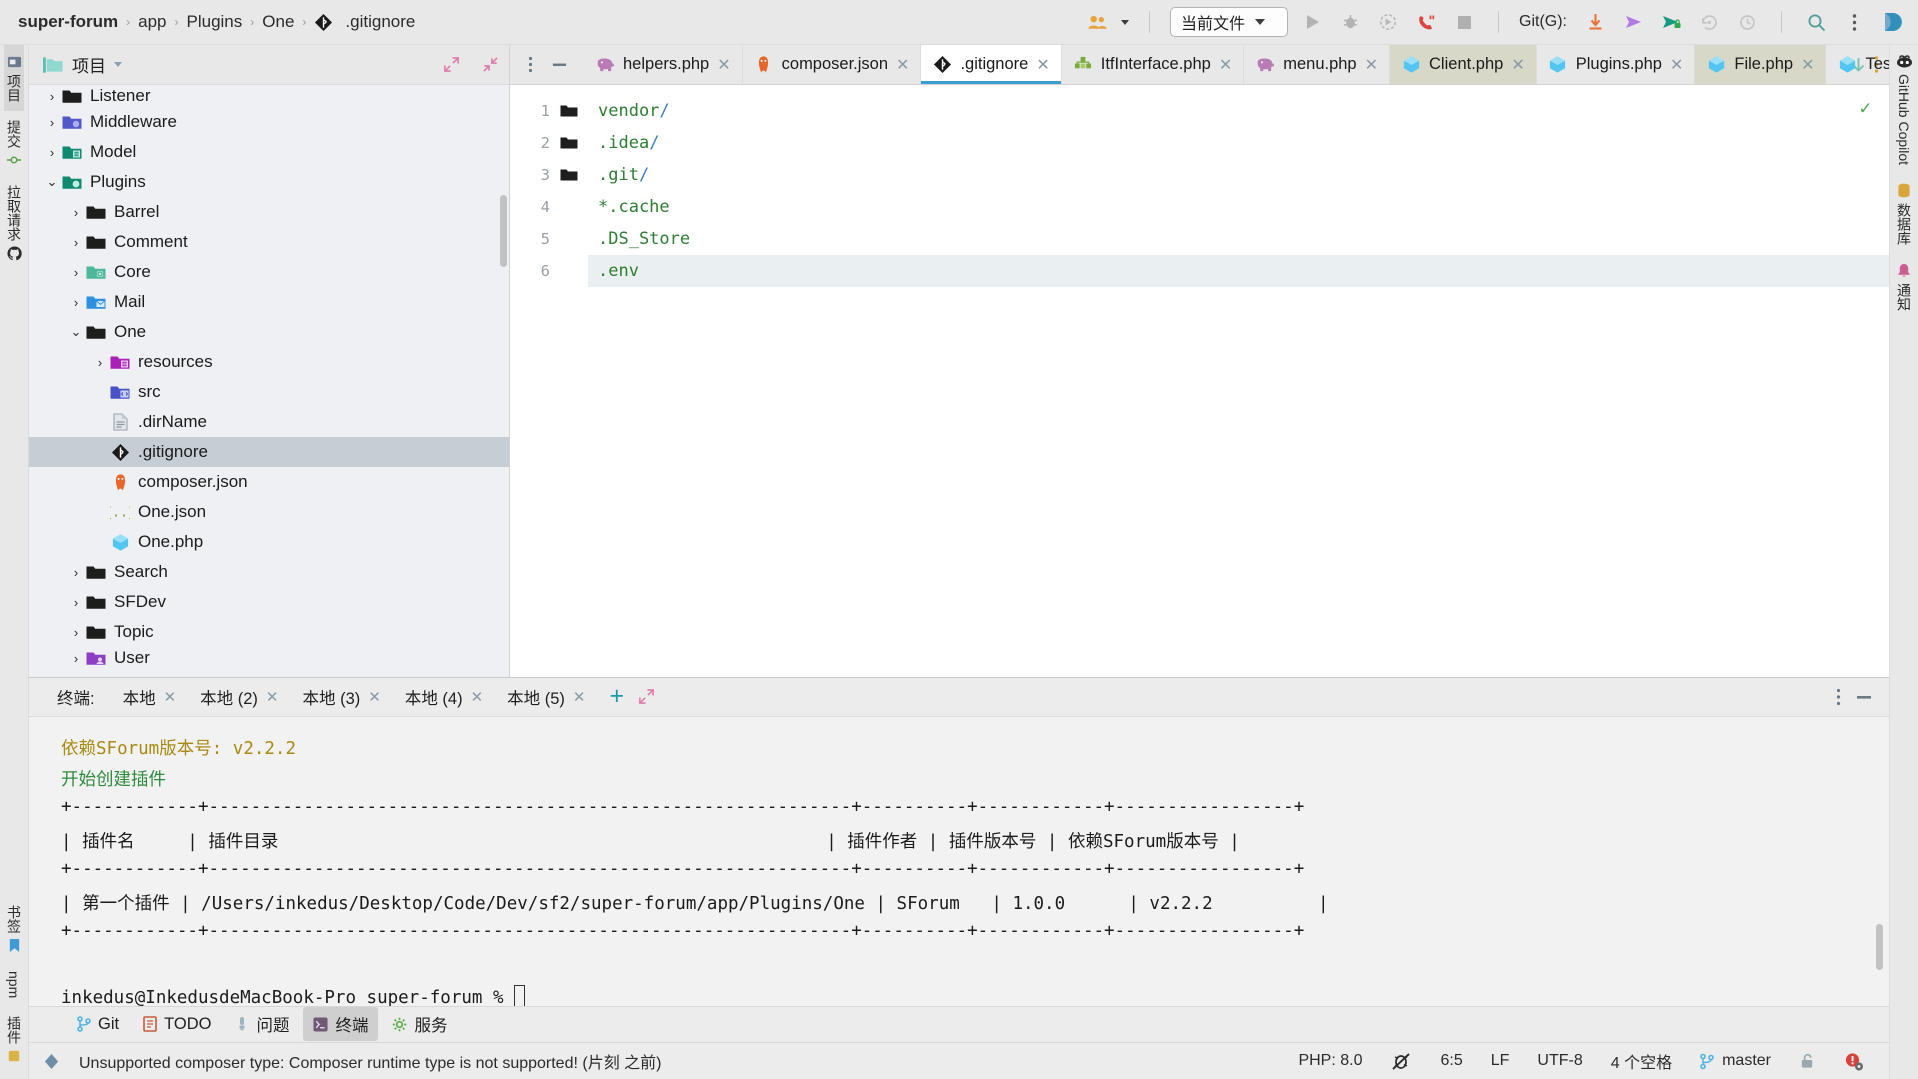 The width and height of the screenshot is (1918, 1079). Describe the element at coordinates (269, 182) in the screenshot. I see `tree-item: ⌄ Plugins` at that location.